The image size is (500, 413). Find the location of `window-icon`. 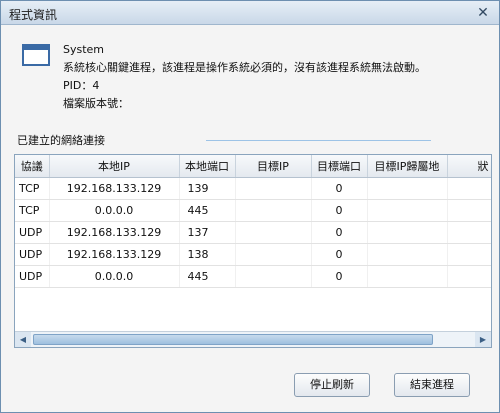

window-icon is located at coordinates (36, 55).